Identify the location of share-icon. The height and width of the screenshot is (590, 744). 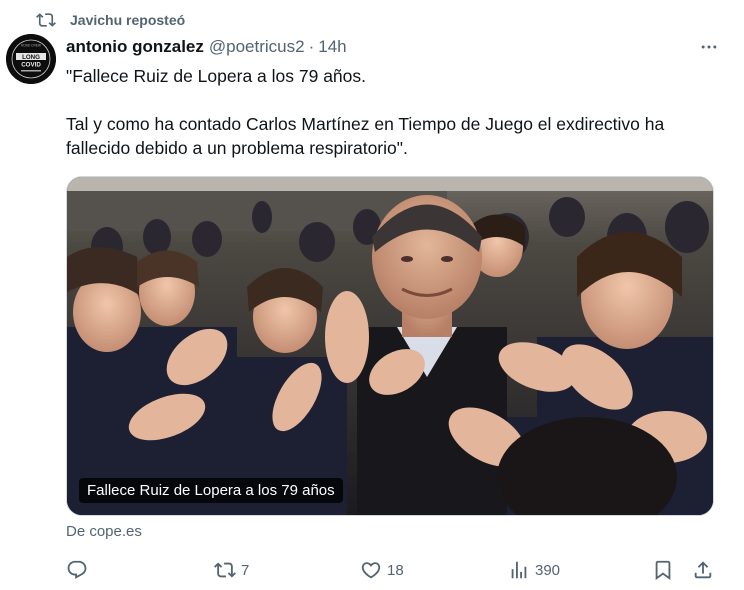
(703, 570).